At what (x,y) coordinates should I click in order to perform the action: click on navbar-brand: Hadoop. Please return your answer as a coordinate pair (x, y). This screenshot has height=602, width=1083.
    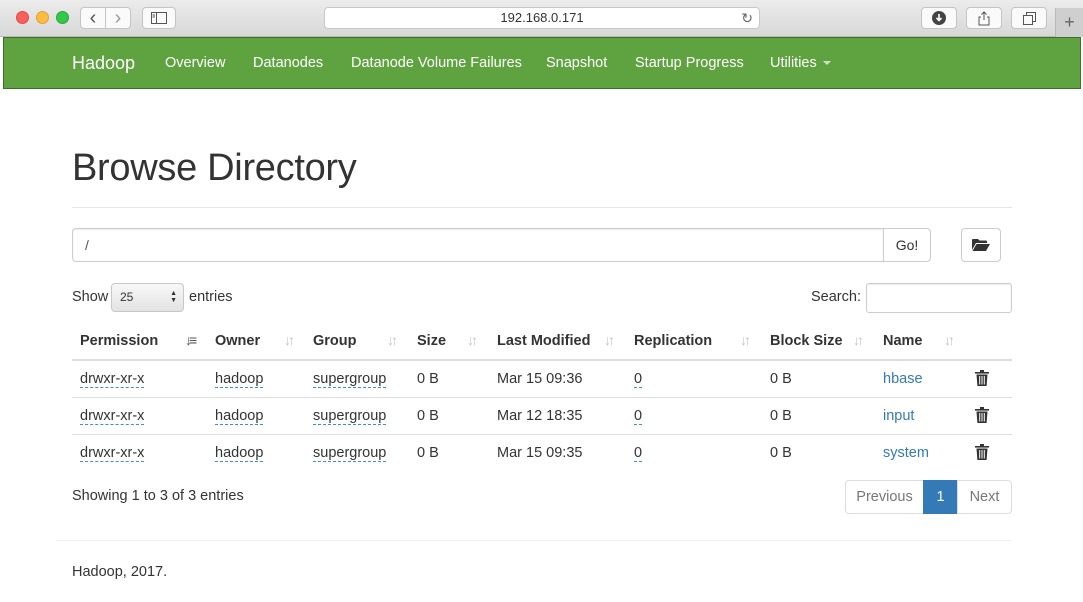
    Looking at the image, I should click on (103, 63).